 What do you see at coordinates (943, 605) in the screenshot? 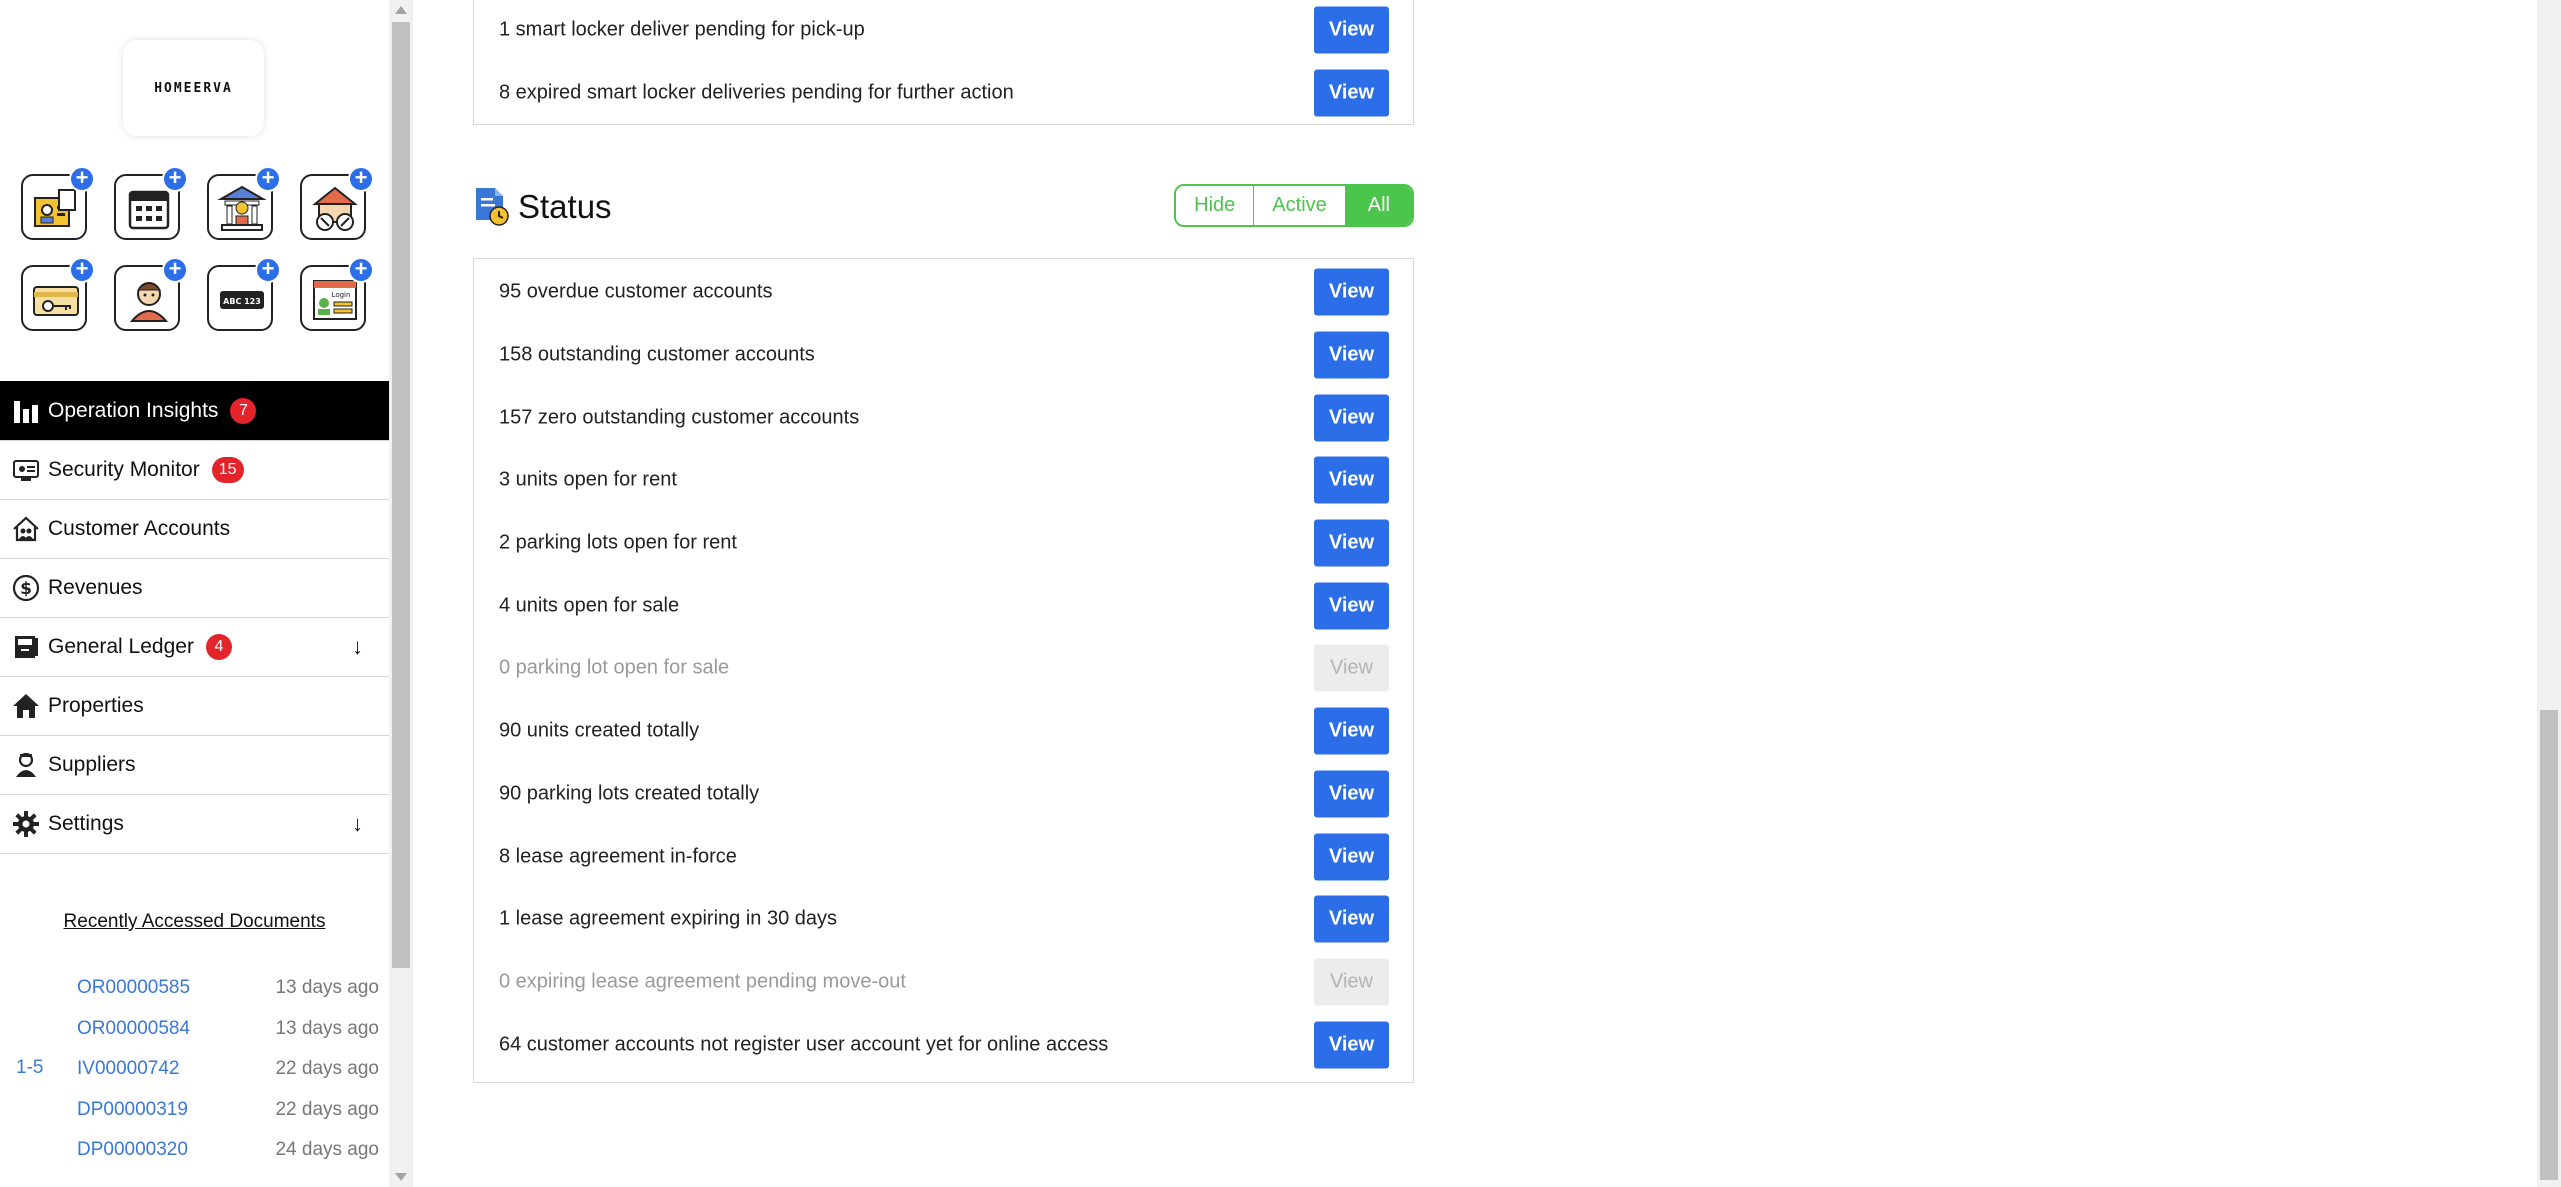
I see `status-row: 4 units open for sale View` at bounding box center [943, 605].